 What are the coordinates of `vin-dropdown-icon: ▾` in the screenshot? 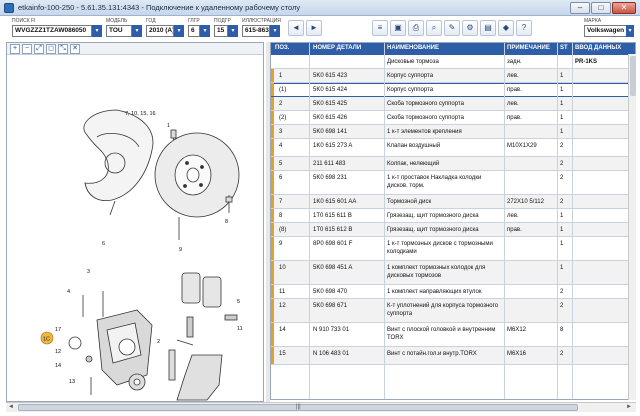 It's located at (97, 31).